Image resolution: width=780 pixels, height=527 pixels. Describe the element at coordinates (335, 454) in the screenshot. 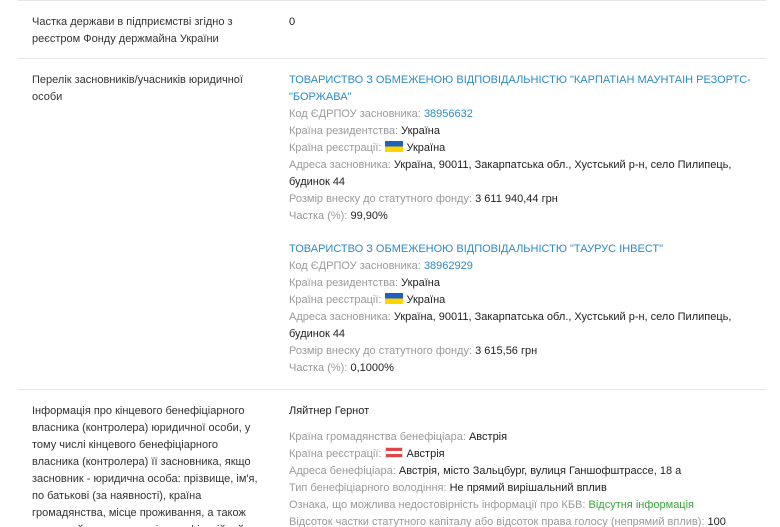

I see `beneficiary-registration-label: Країна реєстрації:` at that location.